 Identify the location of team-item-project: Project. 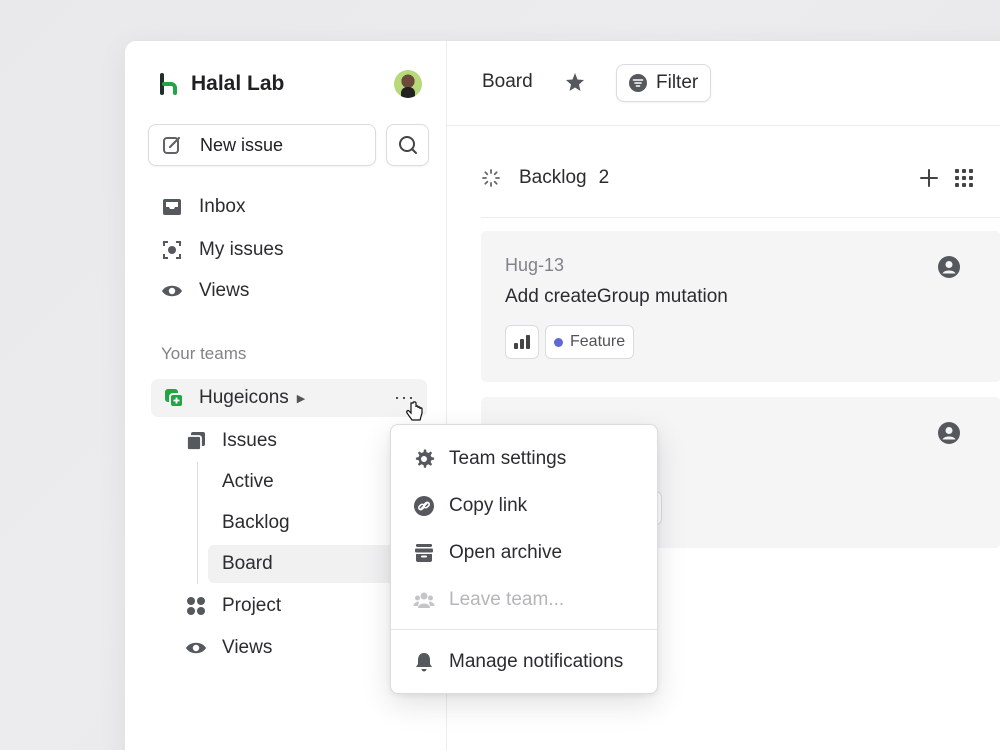
(233, 606).